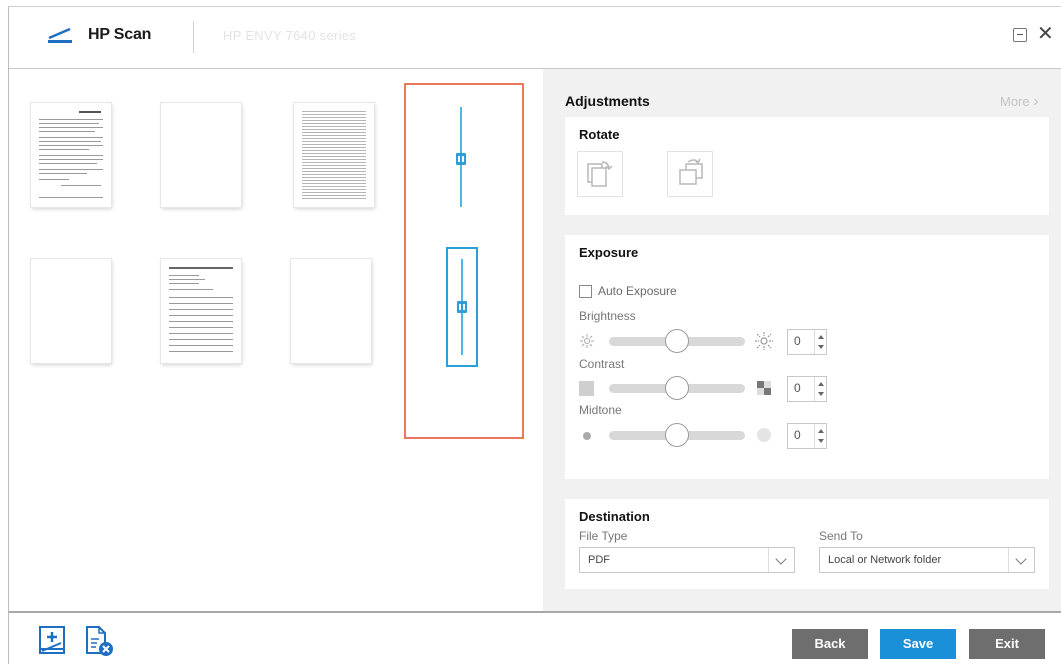 This screenshot has height=665, width=1061. I want to click on contrast-label: Contrast, so click(602, 364).